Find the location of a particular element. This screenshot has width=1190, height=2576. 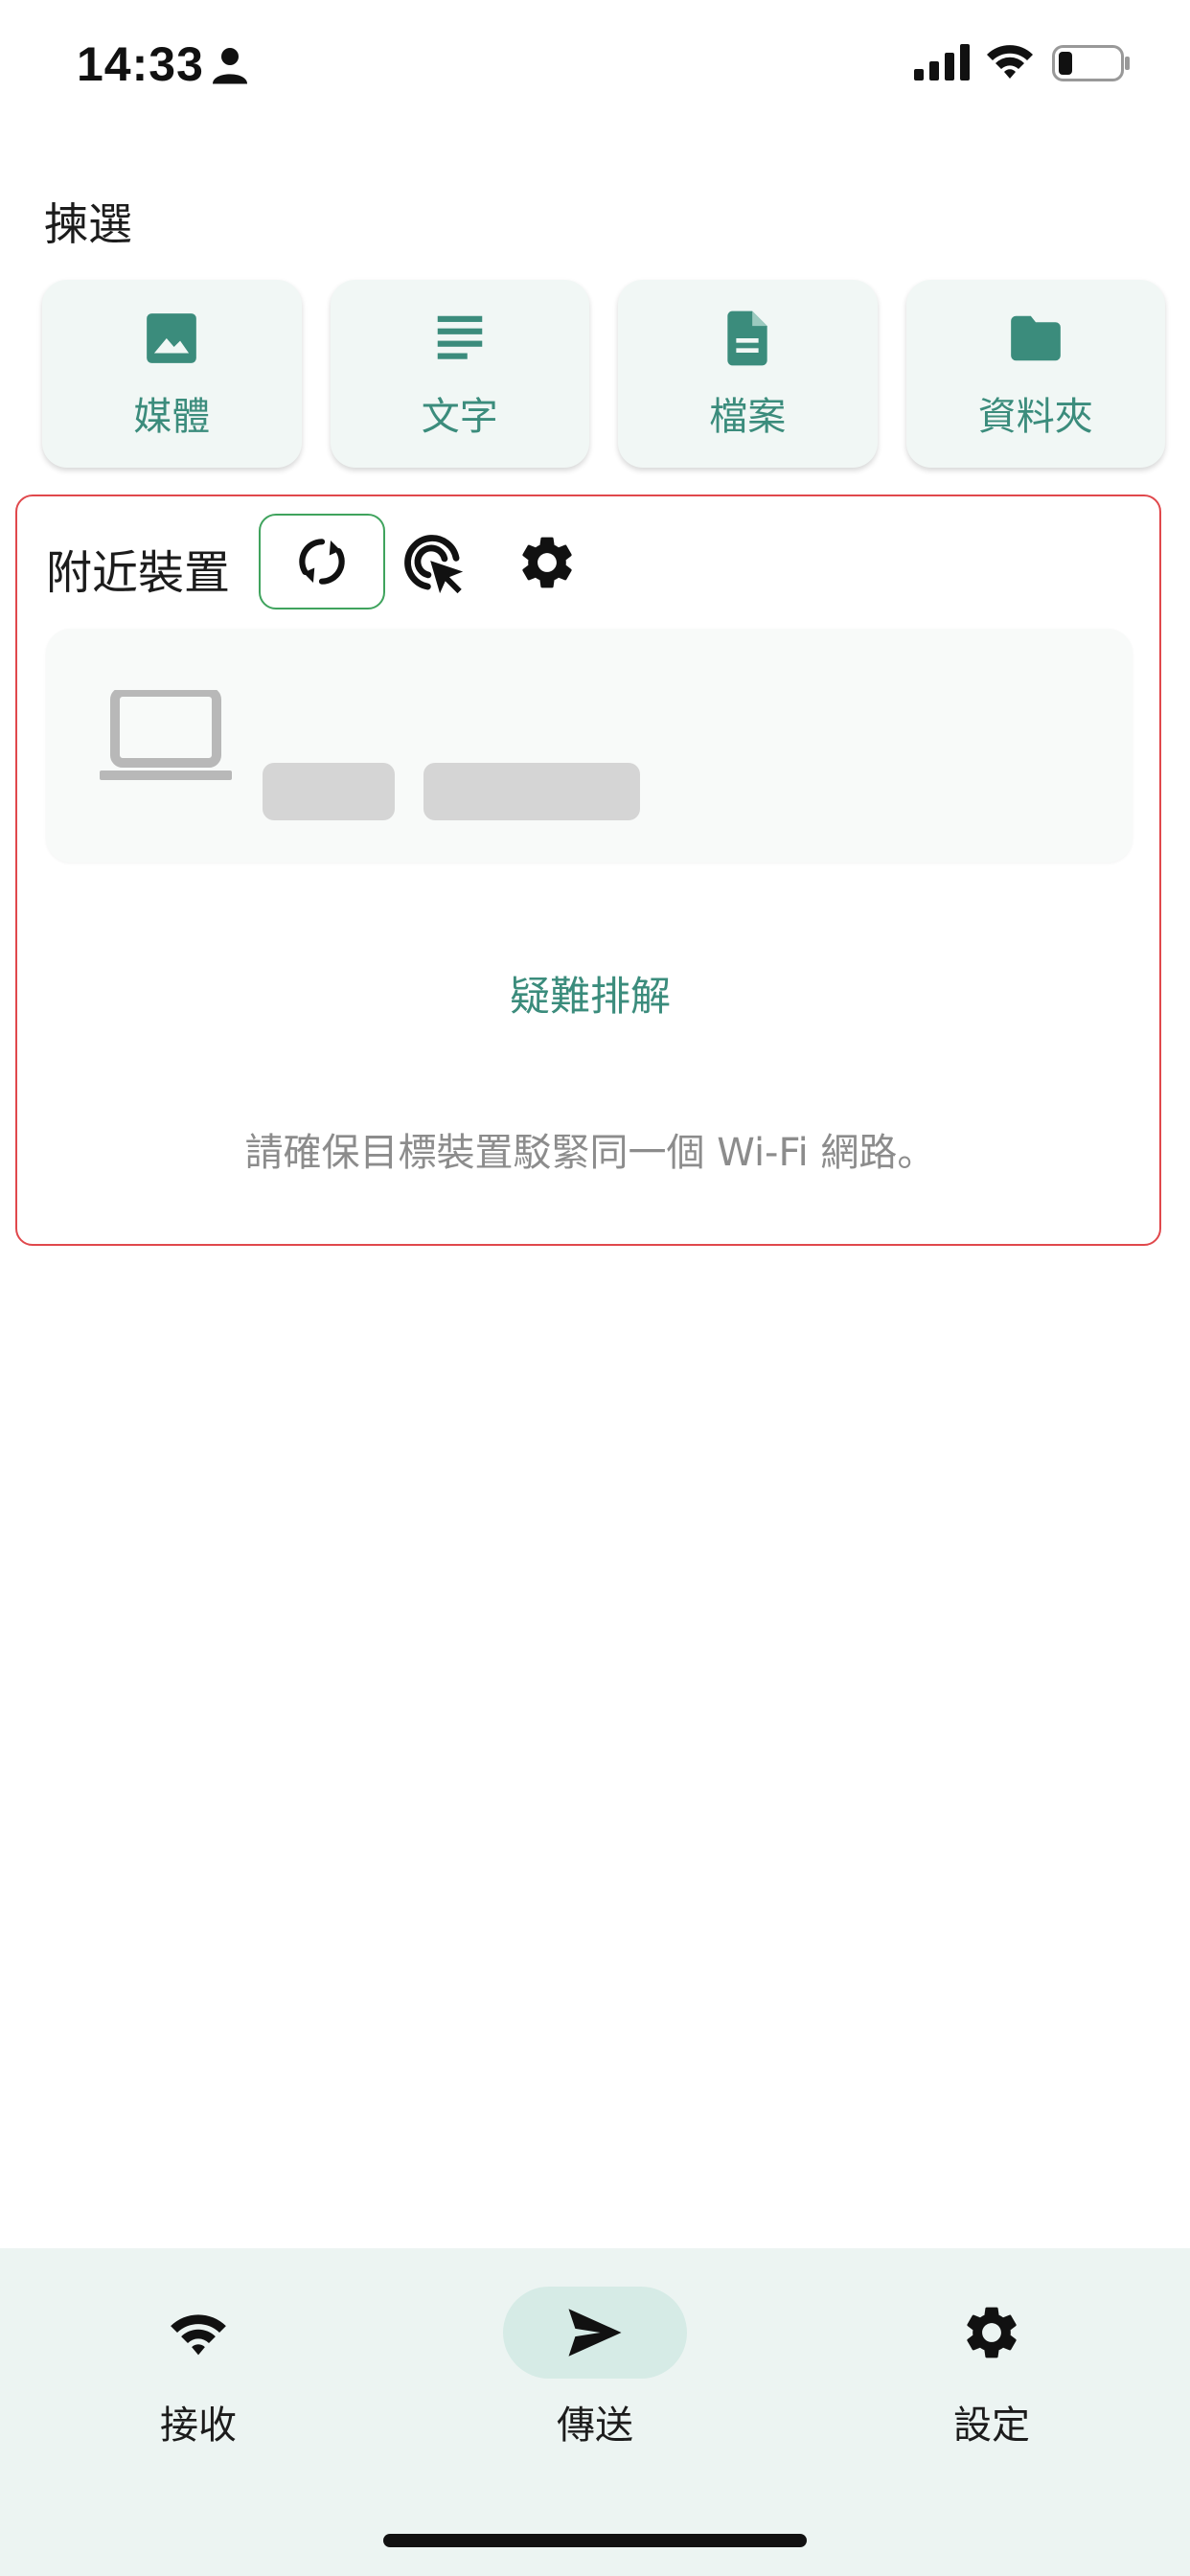

device-placeholder-card is located at coordinates (590, 745).